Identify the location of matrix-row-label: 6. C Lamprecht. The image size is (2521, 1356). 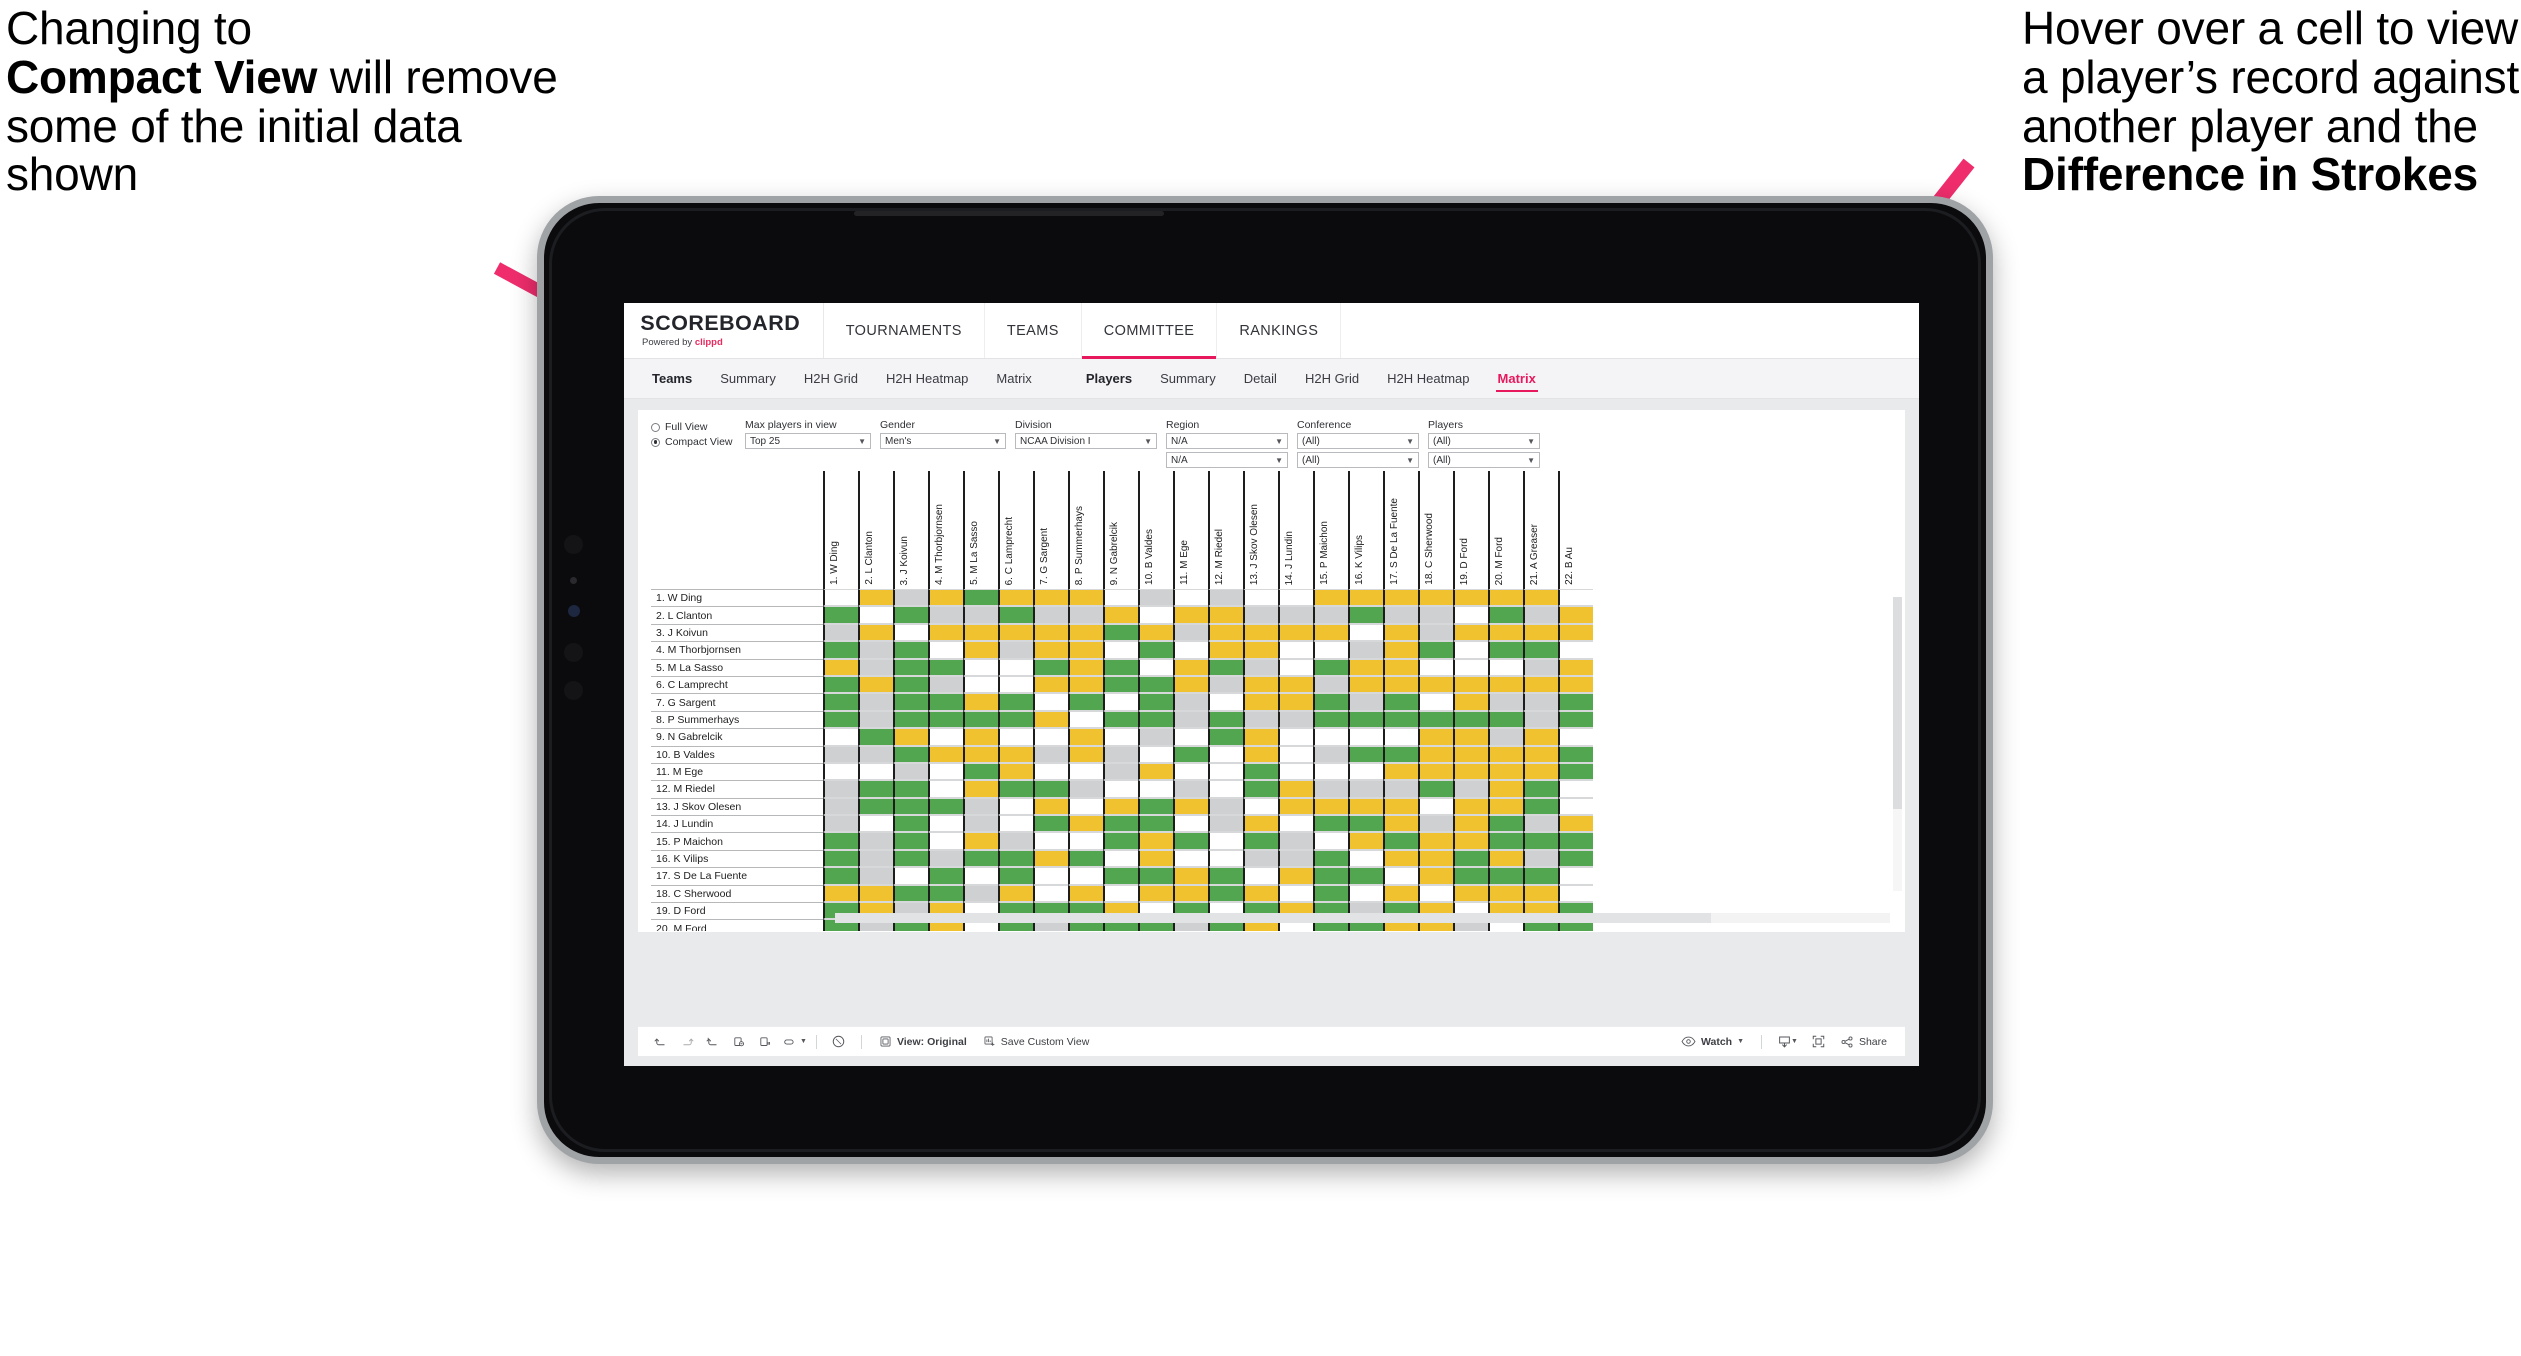
(737, 684).